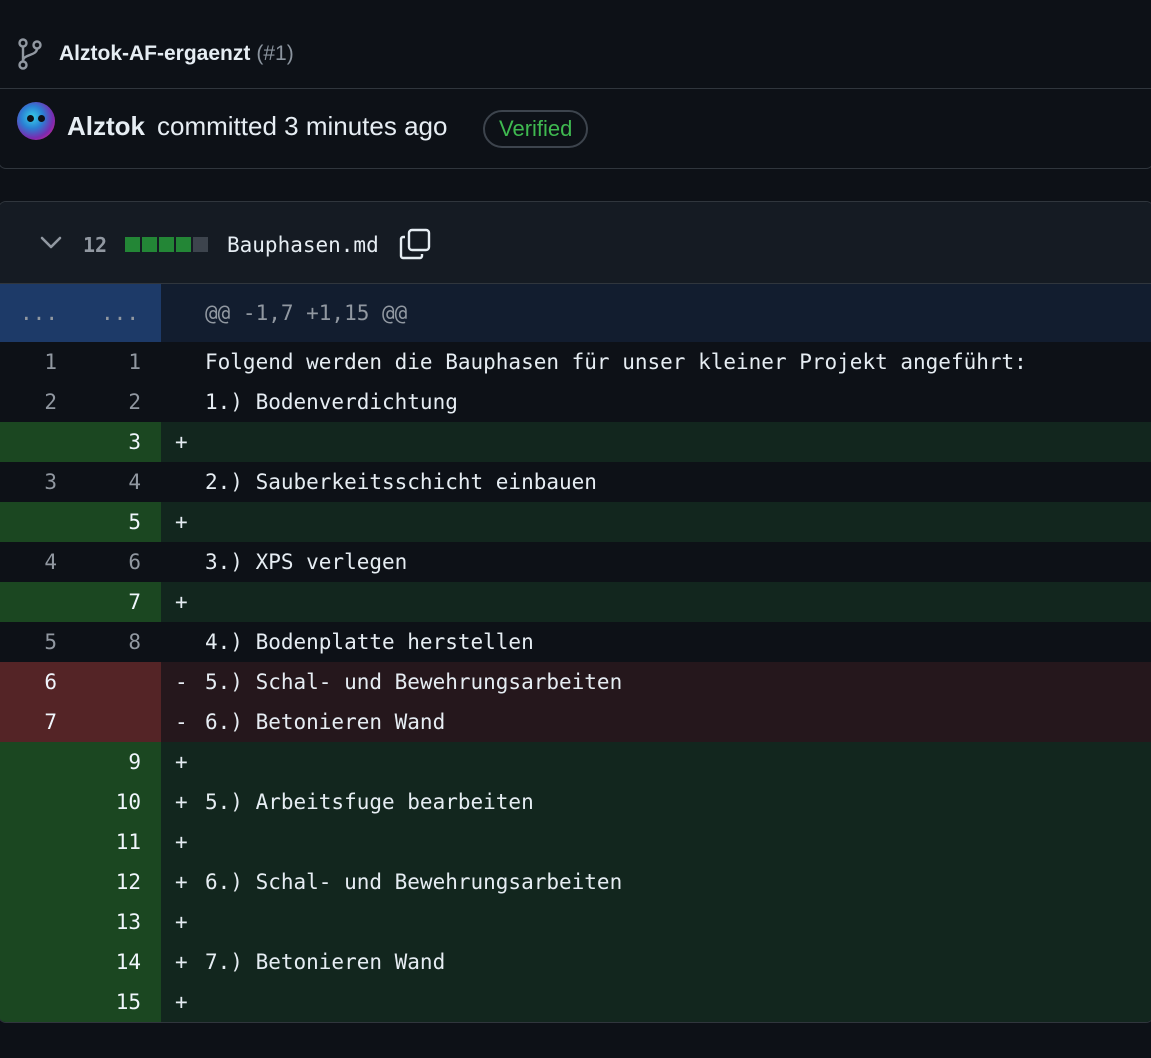 The image size is (1151, 1058). Describe the element at coordinates (121, 842) in the screenshot. I see `new-line-number: 11` at that location.